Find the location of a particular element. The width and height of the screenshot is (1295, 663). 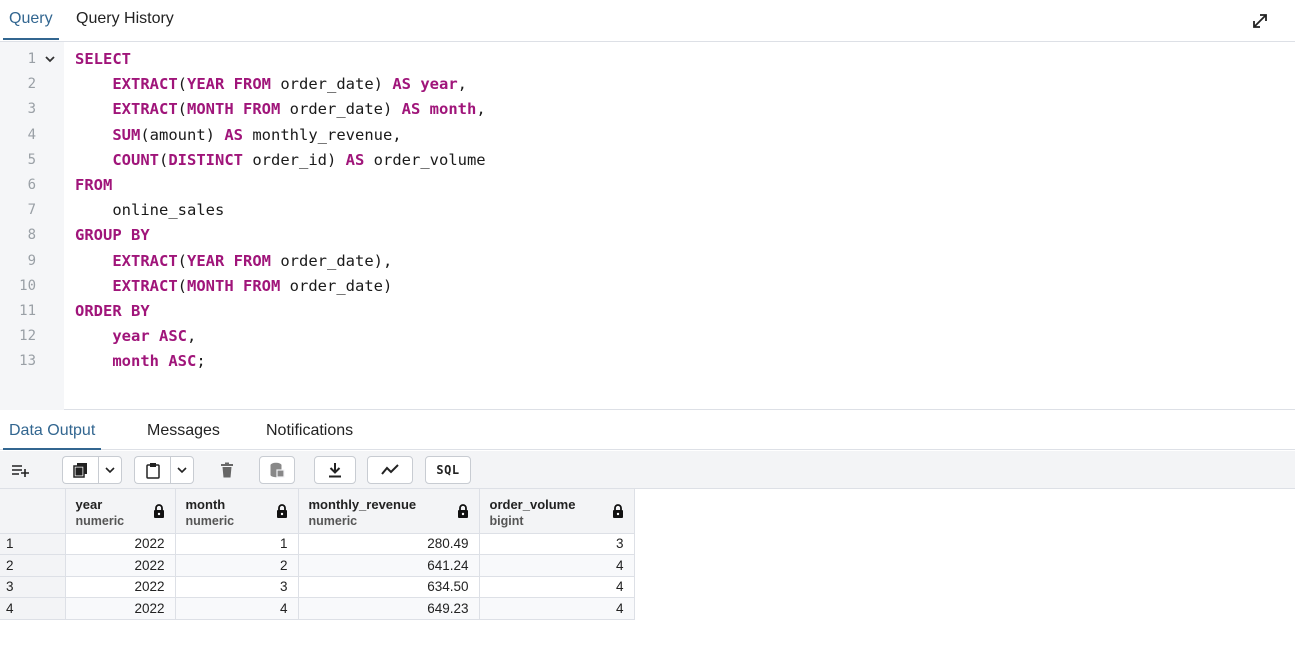

code-line: 9 EXTRACT(YEAR FROM order_date), is located at coordinates (640, 261).